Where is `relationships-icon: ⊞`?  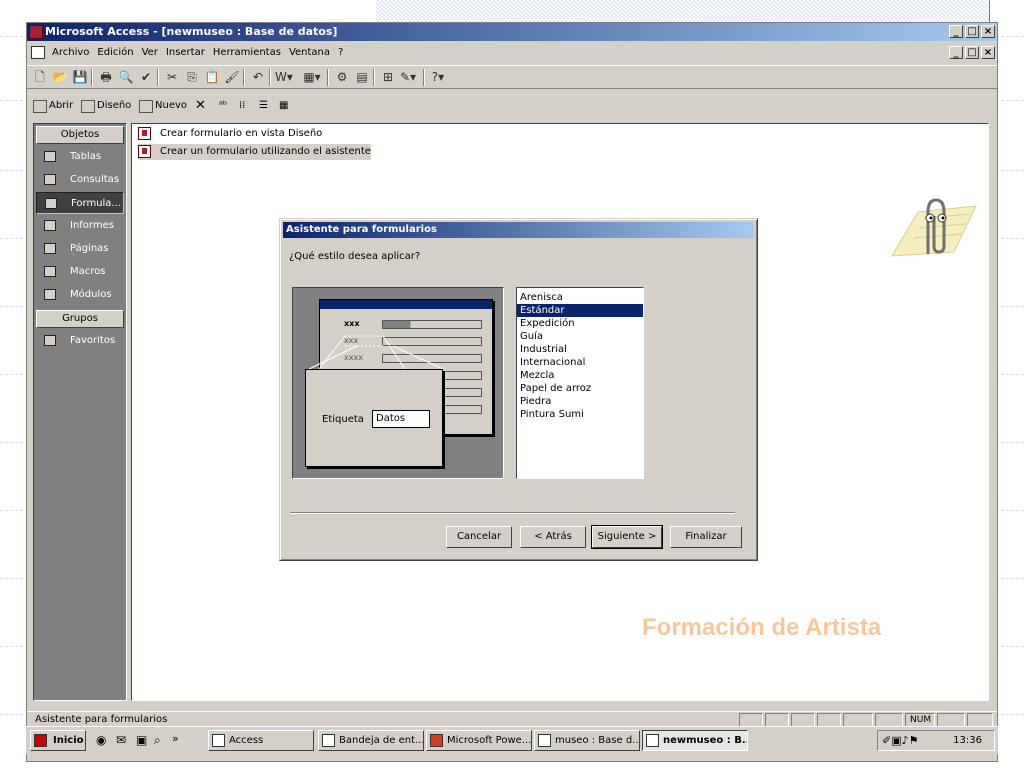
relationships-icon: ⊞ is located at coordinates (388, 77).